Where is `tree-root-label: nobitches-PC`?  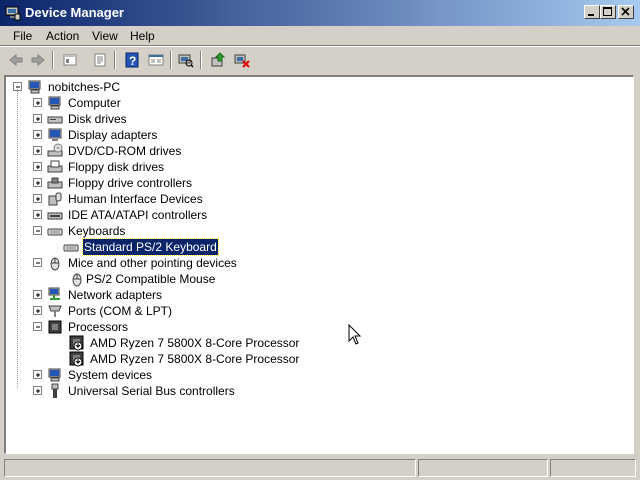
tree-root-label: nobitches-PC is located at coordinates (84, 87).